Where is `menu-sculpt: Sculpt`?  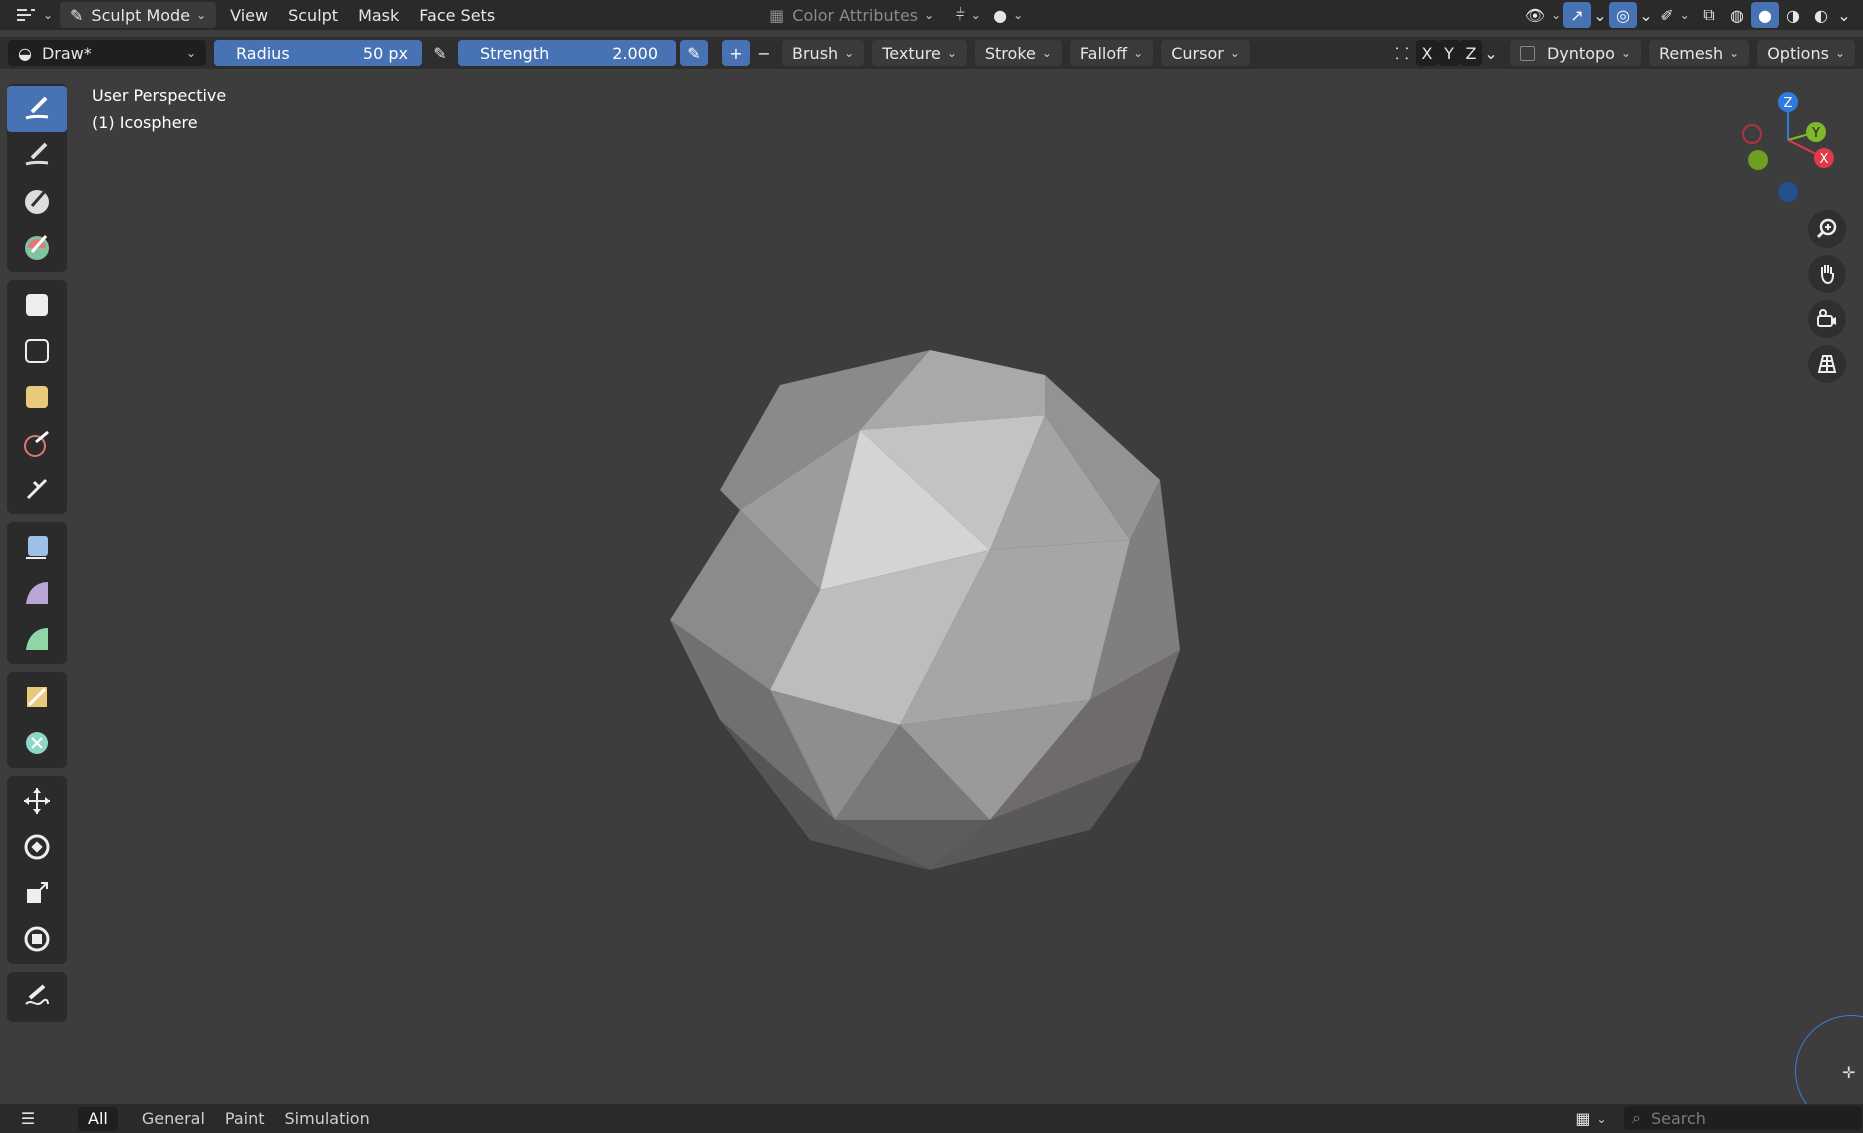
menu-sculpt: Sculpt is located at coordinates (313, 15).